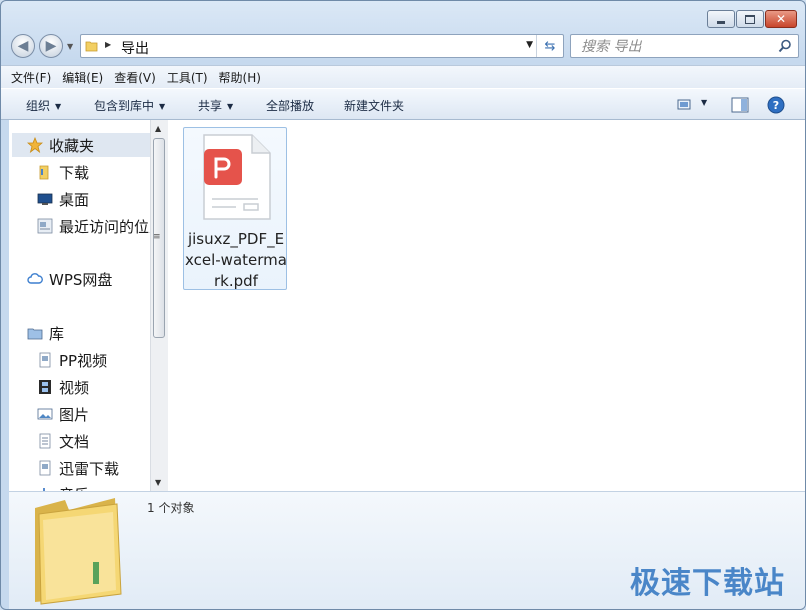  Describe the element at coordinates (35, 279) in the screenshot. I see `cloud-icon` at that location.